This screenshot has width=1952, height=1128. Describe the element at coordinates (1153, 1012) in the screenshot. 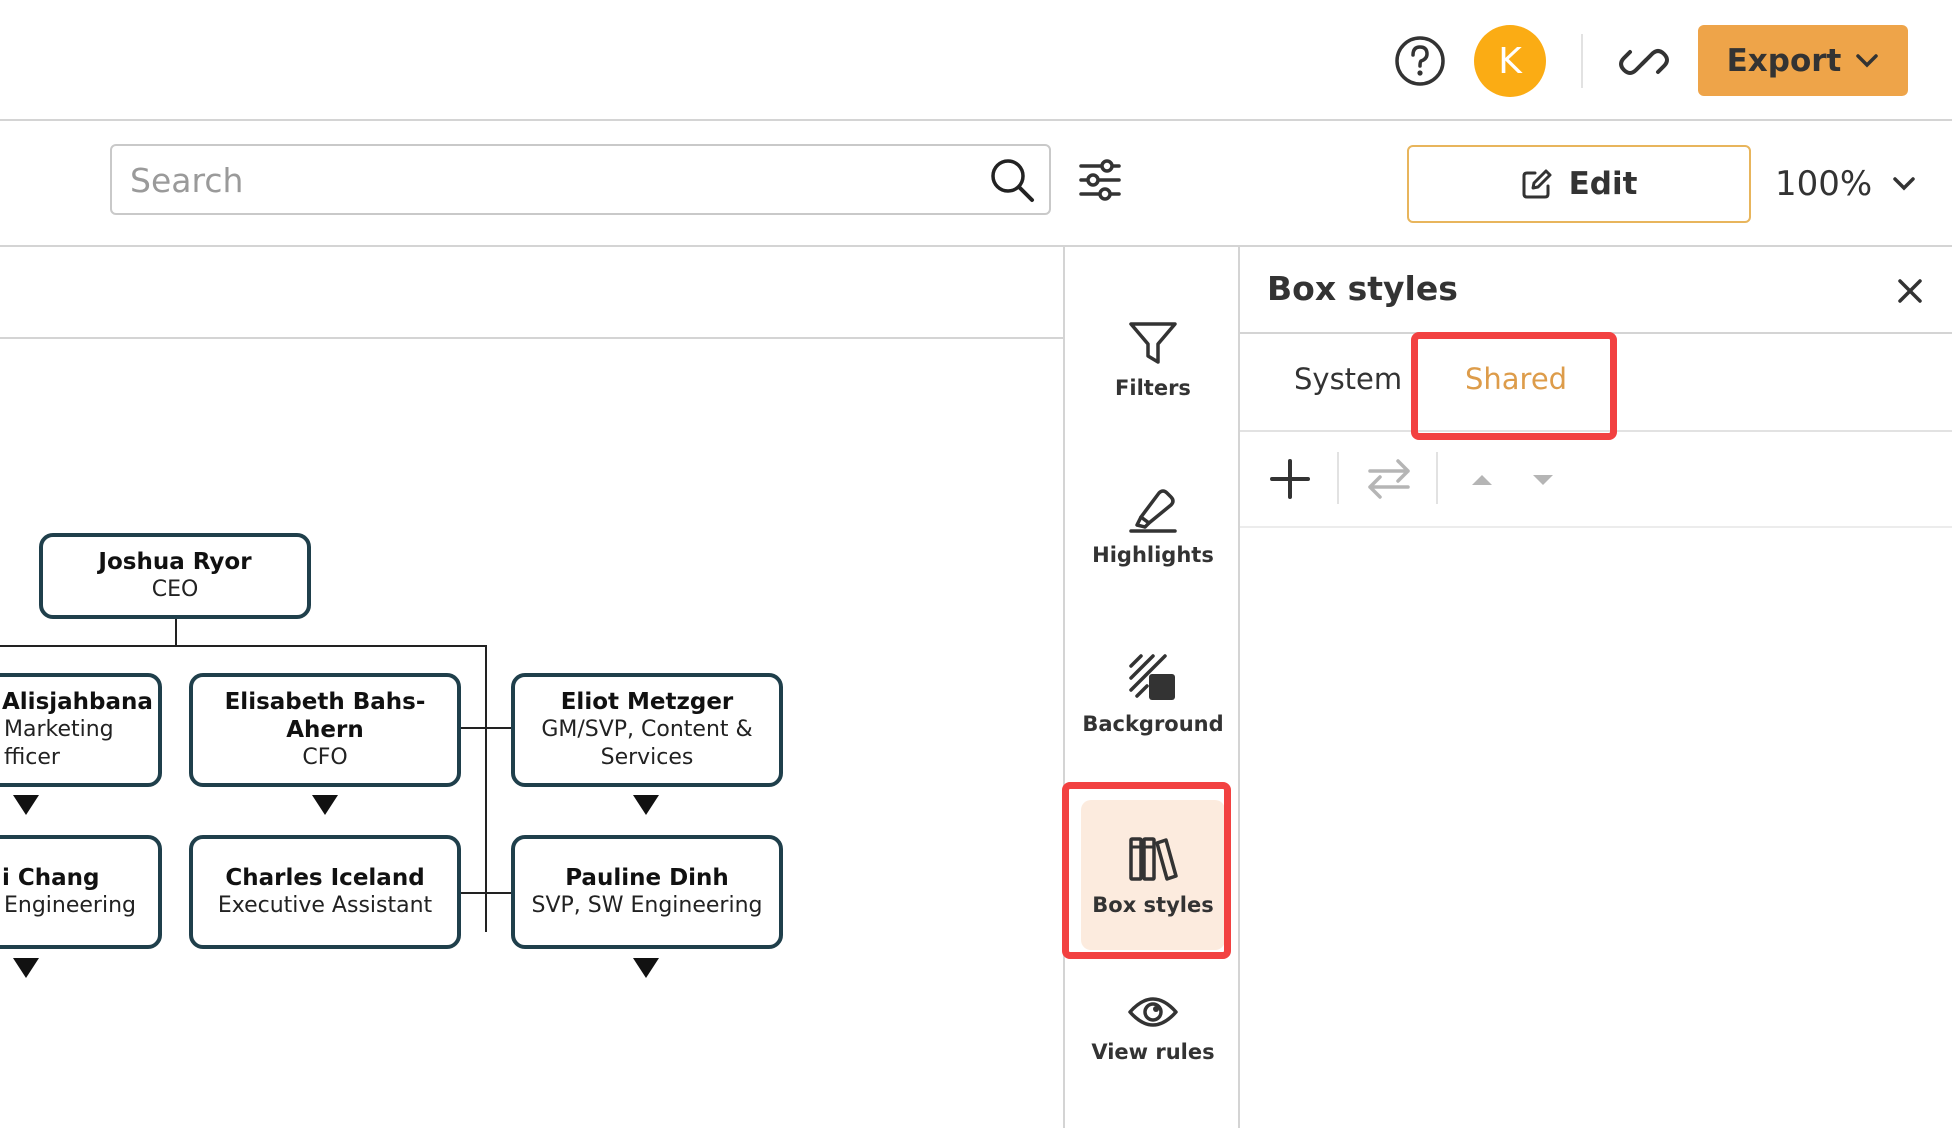

I see `eye-icon` at that location.